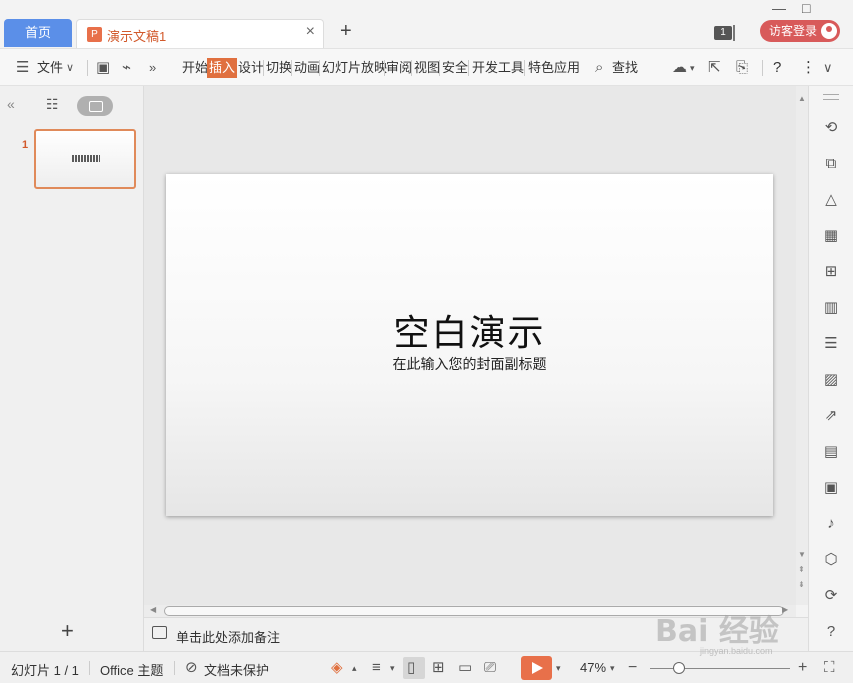 Image resolution: width=853 pixels, height=683 pixels. What do you see at coordinates (829, 31) in the screenshot?
I see `avatar-icon` at bounding box center [829, 31].